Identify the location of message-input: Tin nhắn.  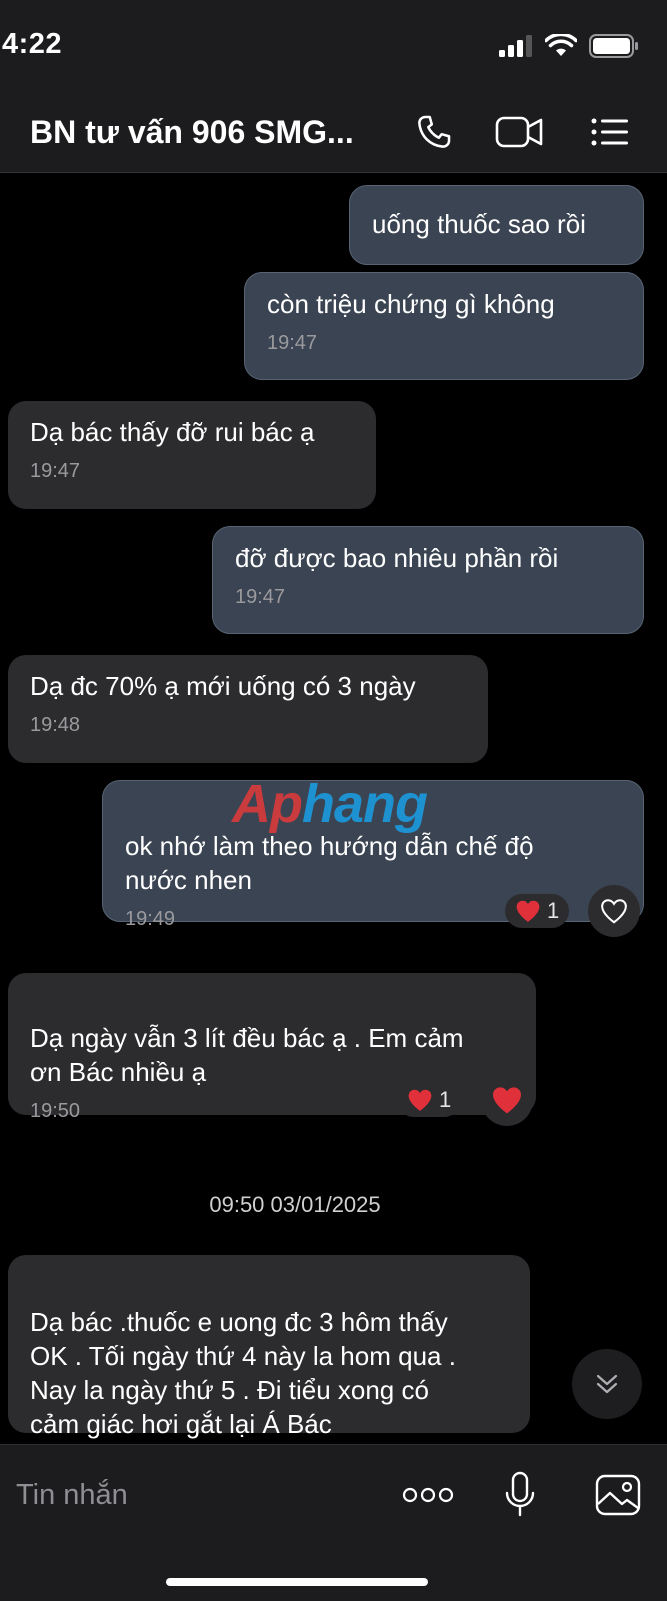
(191, 1495).